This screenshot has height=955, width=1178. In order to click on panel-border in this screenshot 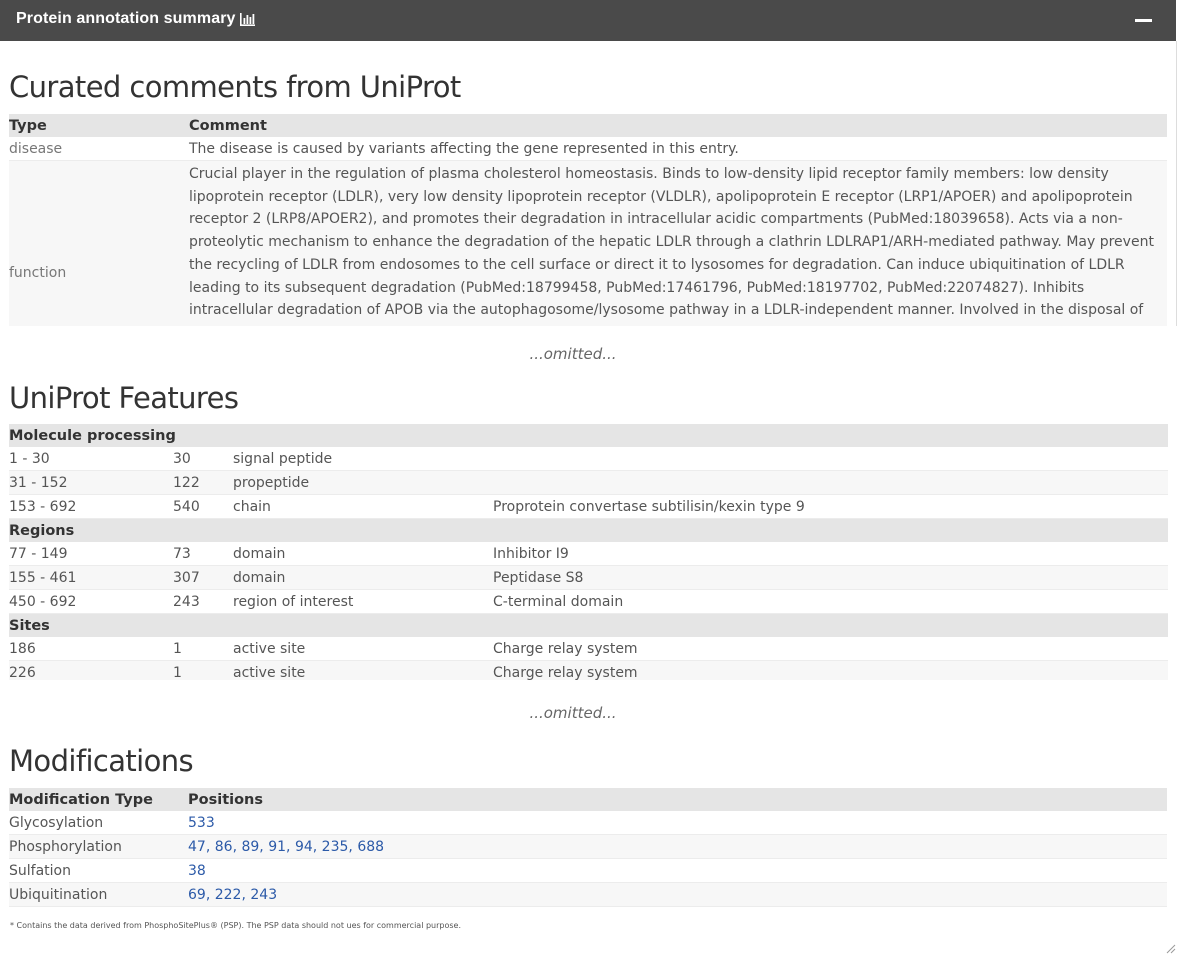, I will do `click(1176, 183)`.